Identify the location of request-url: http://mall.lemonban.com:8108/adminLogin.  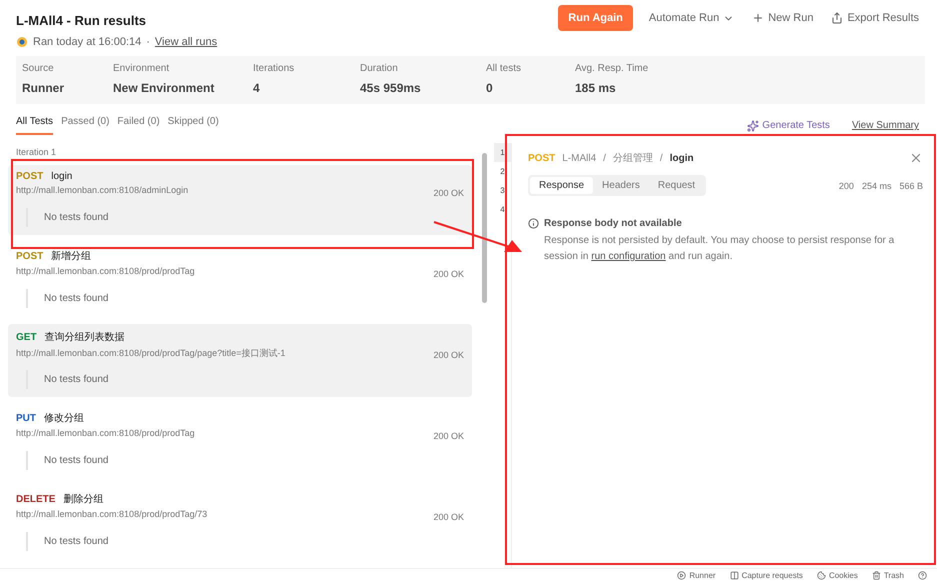
(102, 191).